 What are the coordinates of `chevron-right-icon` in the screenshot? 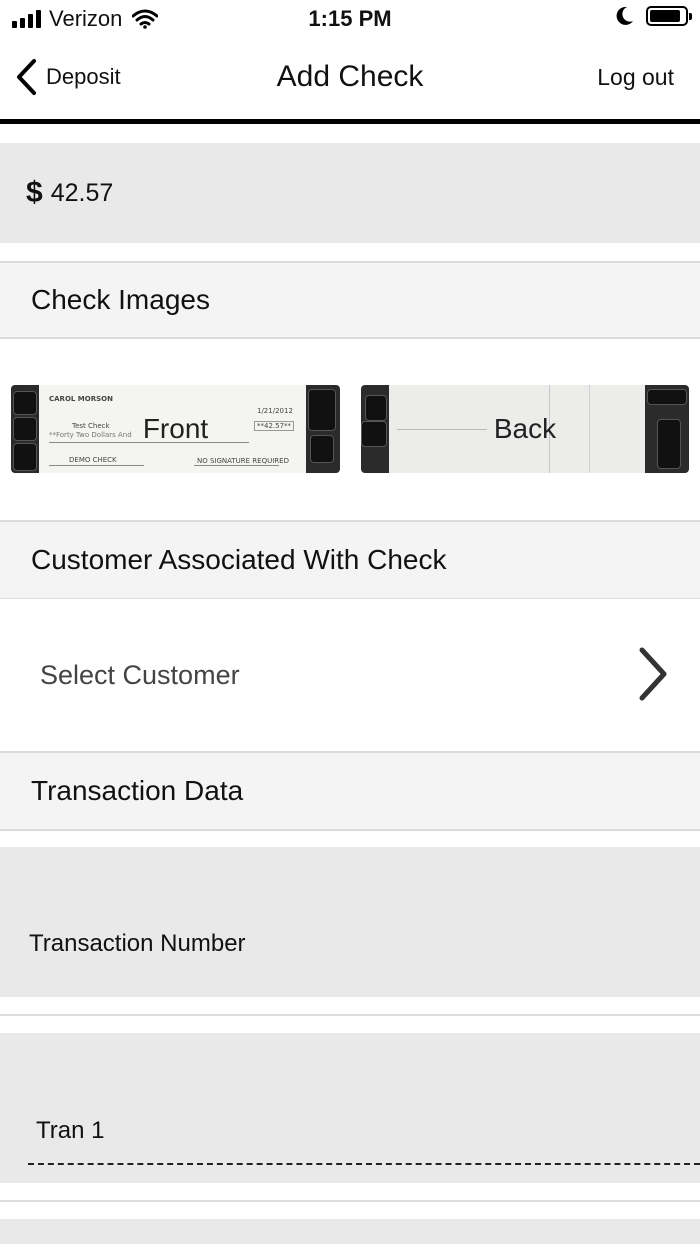 It's located at (653, 674).